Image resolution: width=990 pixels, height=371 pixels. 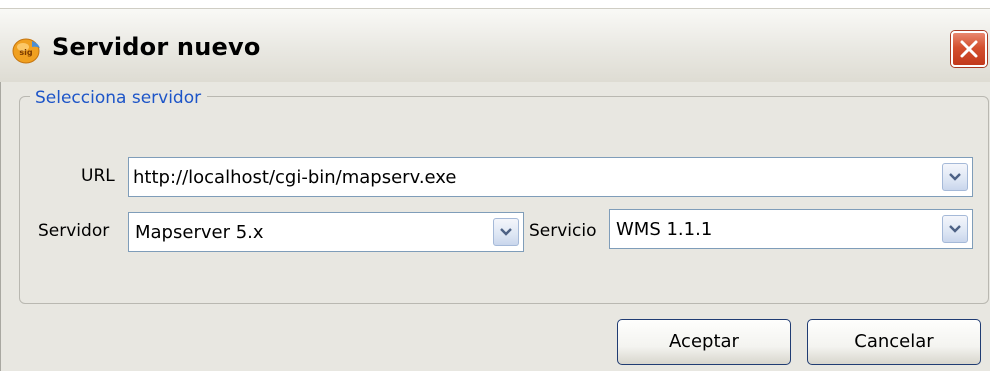 What do you see at coordinates (563, 231) in the screenshot?
I see `servicio-label: Servicio` at bounding box center [563, 231].